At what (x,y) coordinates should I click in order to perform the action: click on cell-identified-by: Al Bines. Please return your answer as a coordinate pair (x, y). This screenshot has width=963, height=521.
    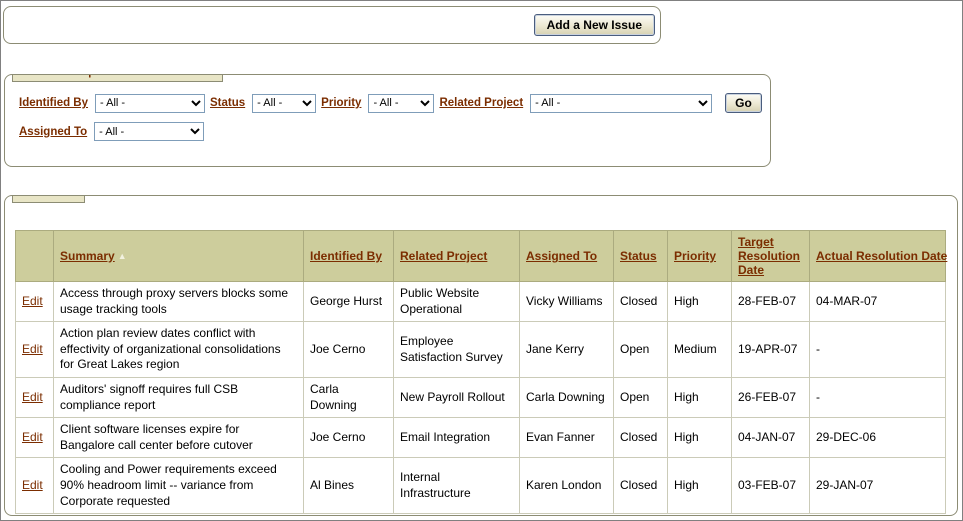
    Looking at the image, I should click on (348, 486).